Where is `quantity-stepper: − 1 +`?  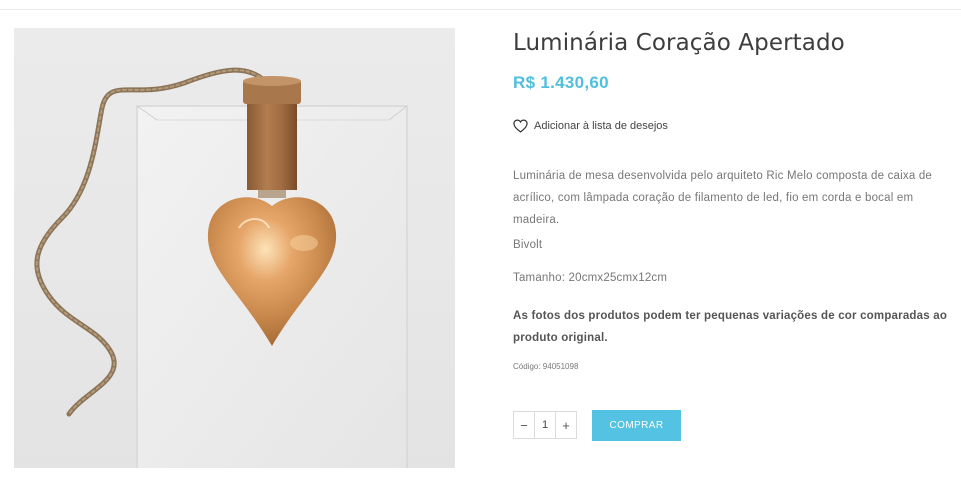 quantity-stepper: − 1 + is located at coordinates (545, 425).